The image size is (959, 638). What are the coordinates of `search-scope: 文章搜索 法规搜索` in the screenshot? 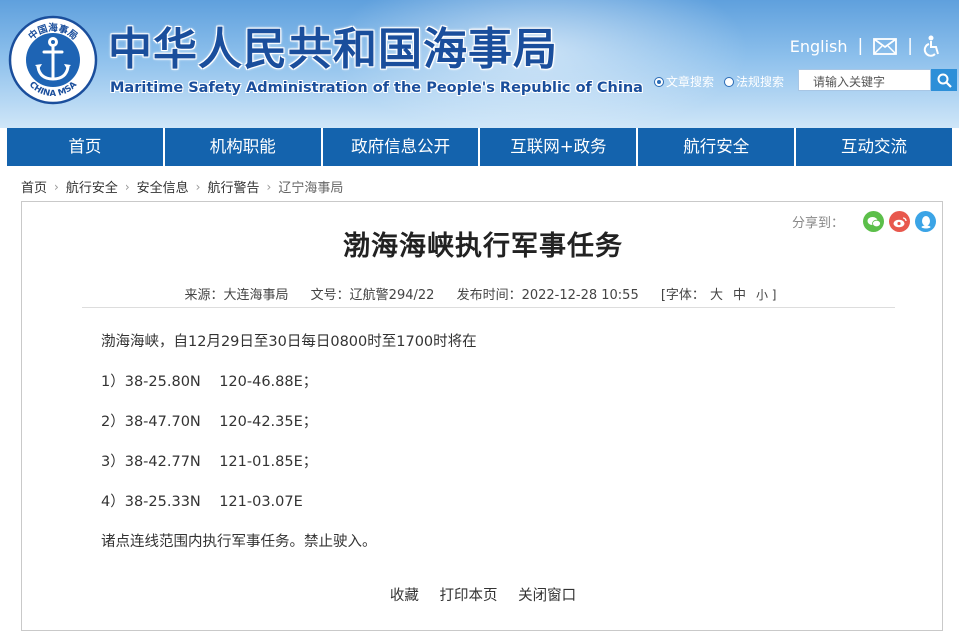 It's located at (724, 81).